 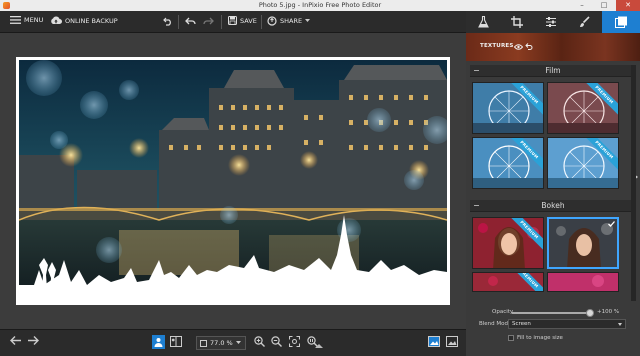 I want to click on image-export-icon, so click(x=452, y=341).